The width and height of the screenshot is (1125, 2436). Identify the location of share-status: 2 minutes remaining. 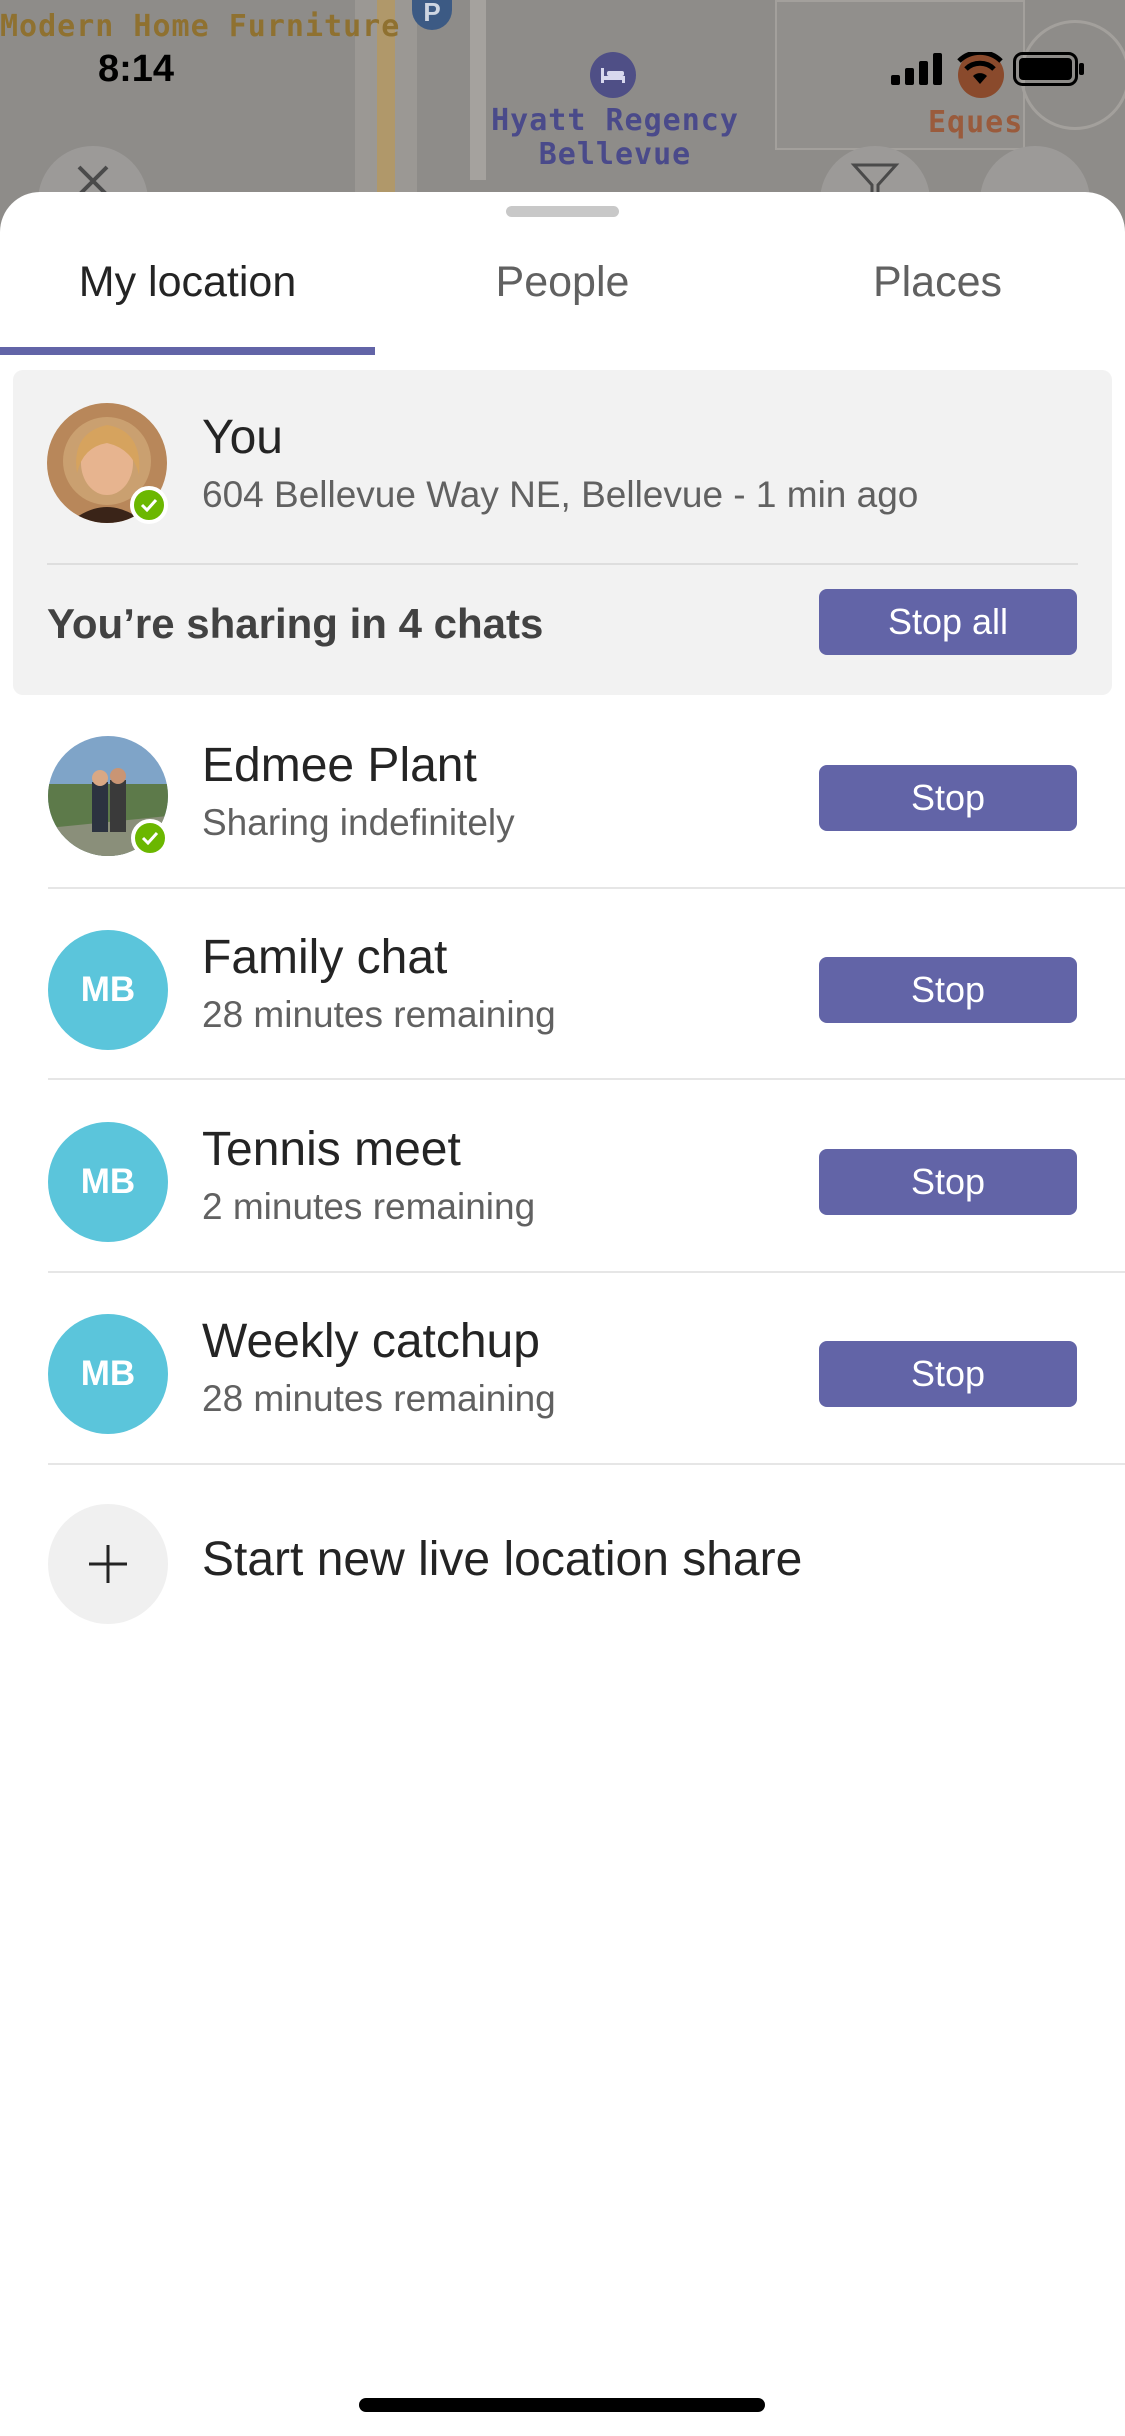
(369, 1206).